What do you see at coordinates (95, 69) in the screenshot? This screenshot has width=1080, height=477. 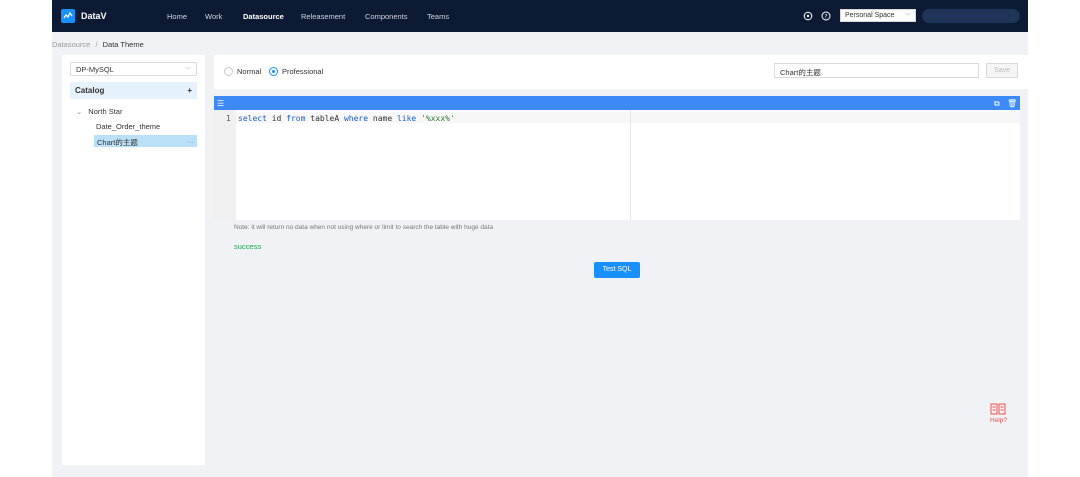 I see `datasource-select-value: DP-MySQL` at bounding box center [95, 69].